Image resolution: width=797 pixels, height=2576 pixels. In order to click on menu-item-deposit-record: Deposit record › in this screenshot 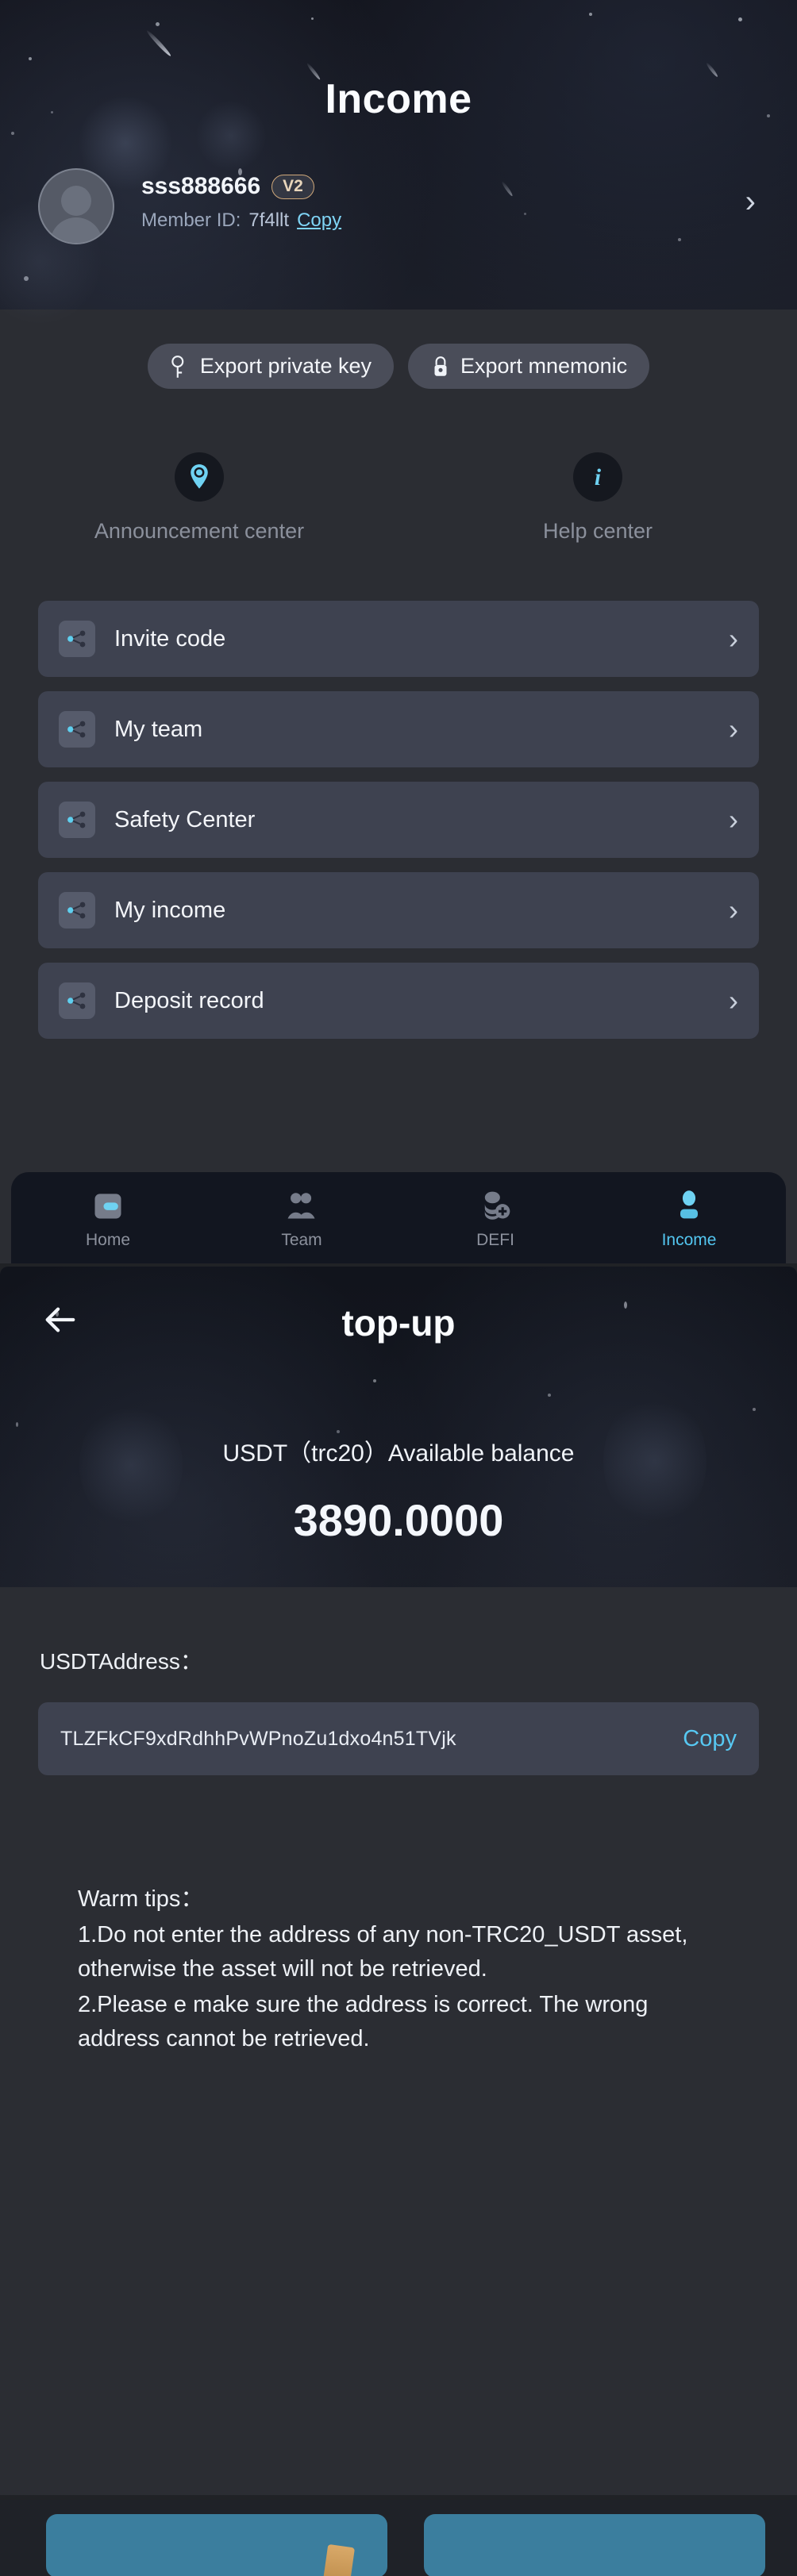, I will do `click(398, 1001)`.